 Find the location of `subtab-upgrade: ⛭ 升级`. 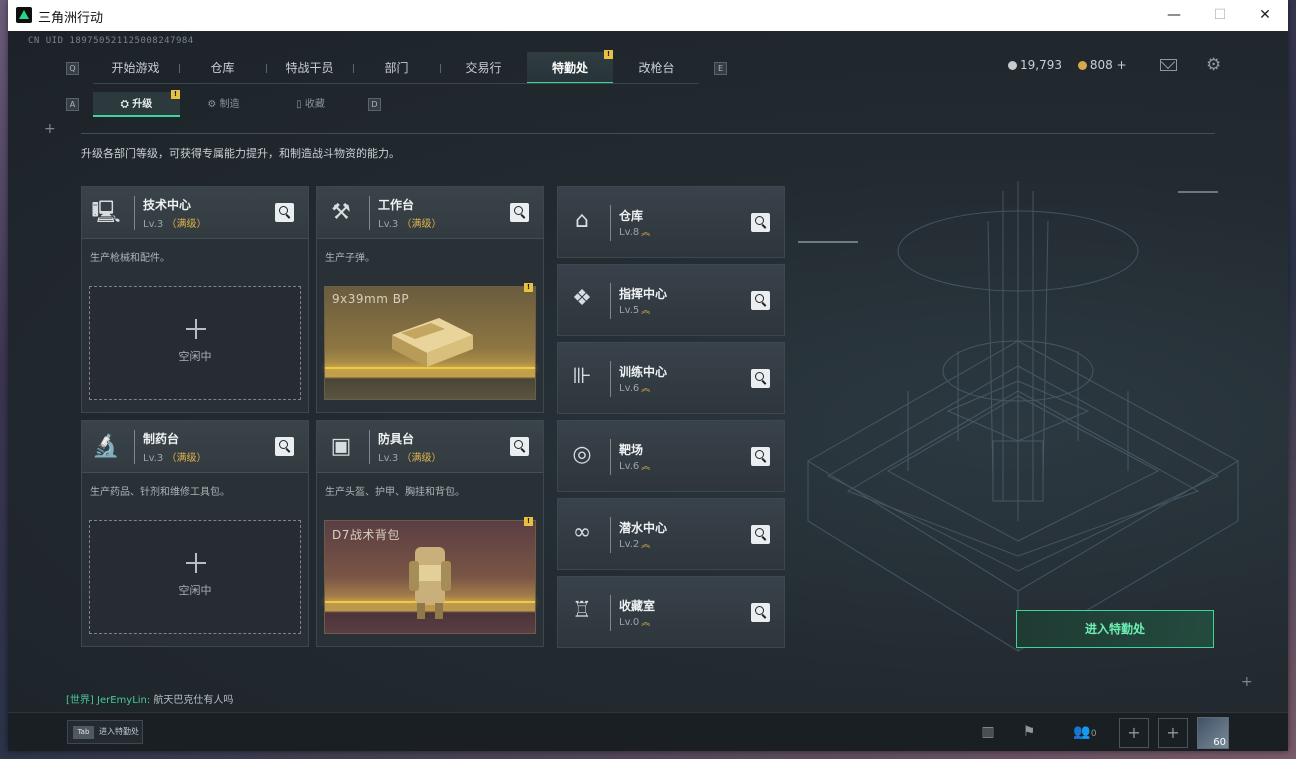

subtab-upgrade: ⛭ 升级 is located at coordinates (136, 104).